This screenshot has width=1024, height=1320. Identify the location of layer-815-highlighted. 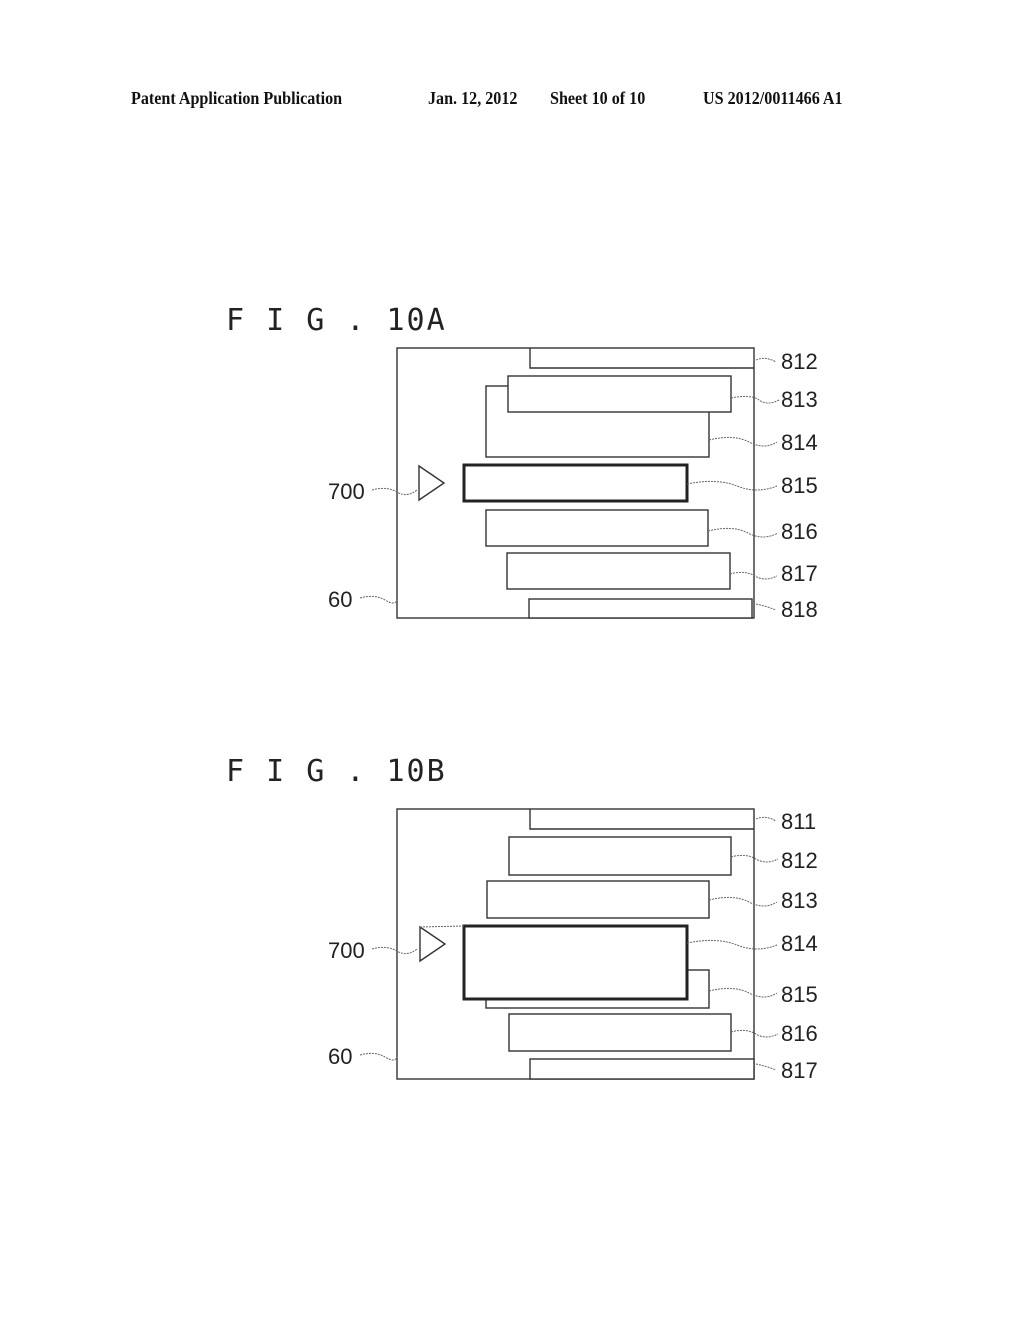
(575, 483).